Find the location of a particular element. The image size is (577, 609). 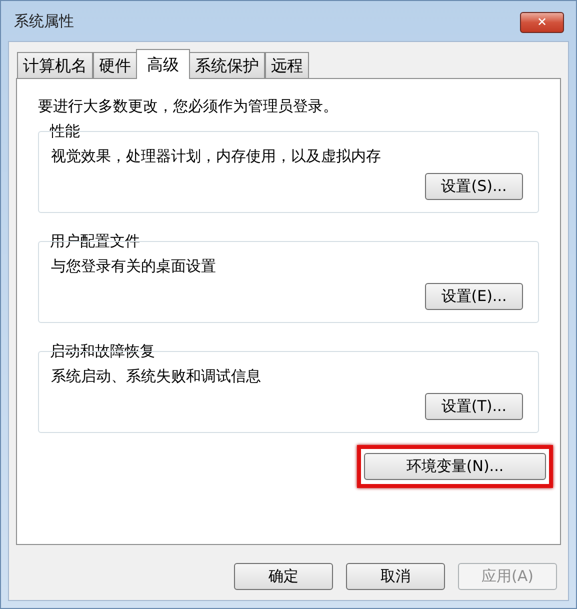

group-description: 视觉效果，处理器计划，内存使用，以及虚拟内存 is located at coordinates (216, 156).